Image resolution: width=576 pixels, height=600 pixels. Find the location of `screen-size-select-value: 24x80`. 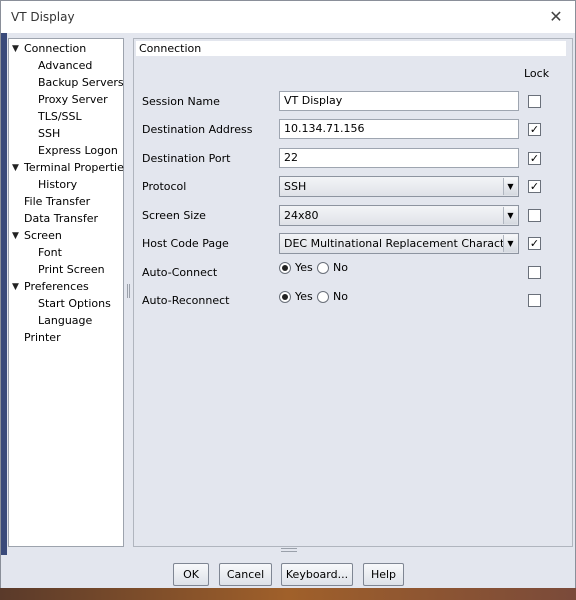

screen-size-select-value: 24x80 is located at coordinates (301, 215).